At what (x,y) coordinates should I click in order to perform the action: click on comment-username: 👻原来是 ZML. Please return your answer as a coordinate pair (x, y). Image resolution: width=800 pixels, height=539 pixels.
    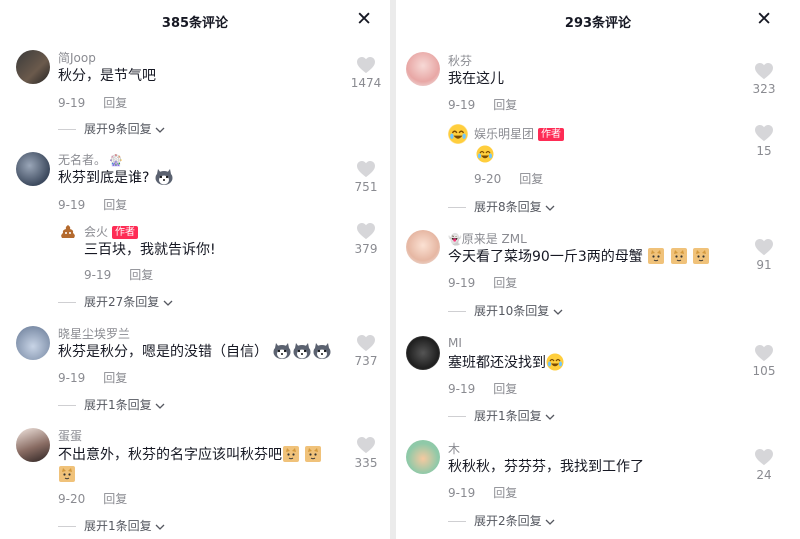
    Looking at the image, I should click on (487, 238).